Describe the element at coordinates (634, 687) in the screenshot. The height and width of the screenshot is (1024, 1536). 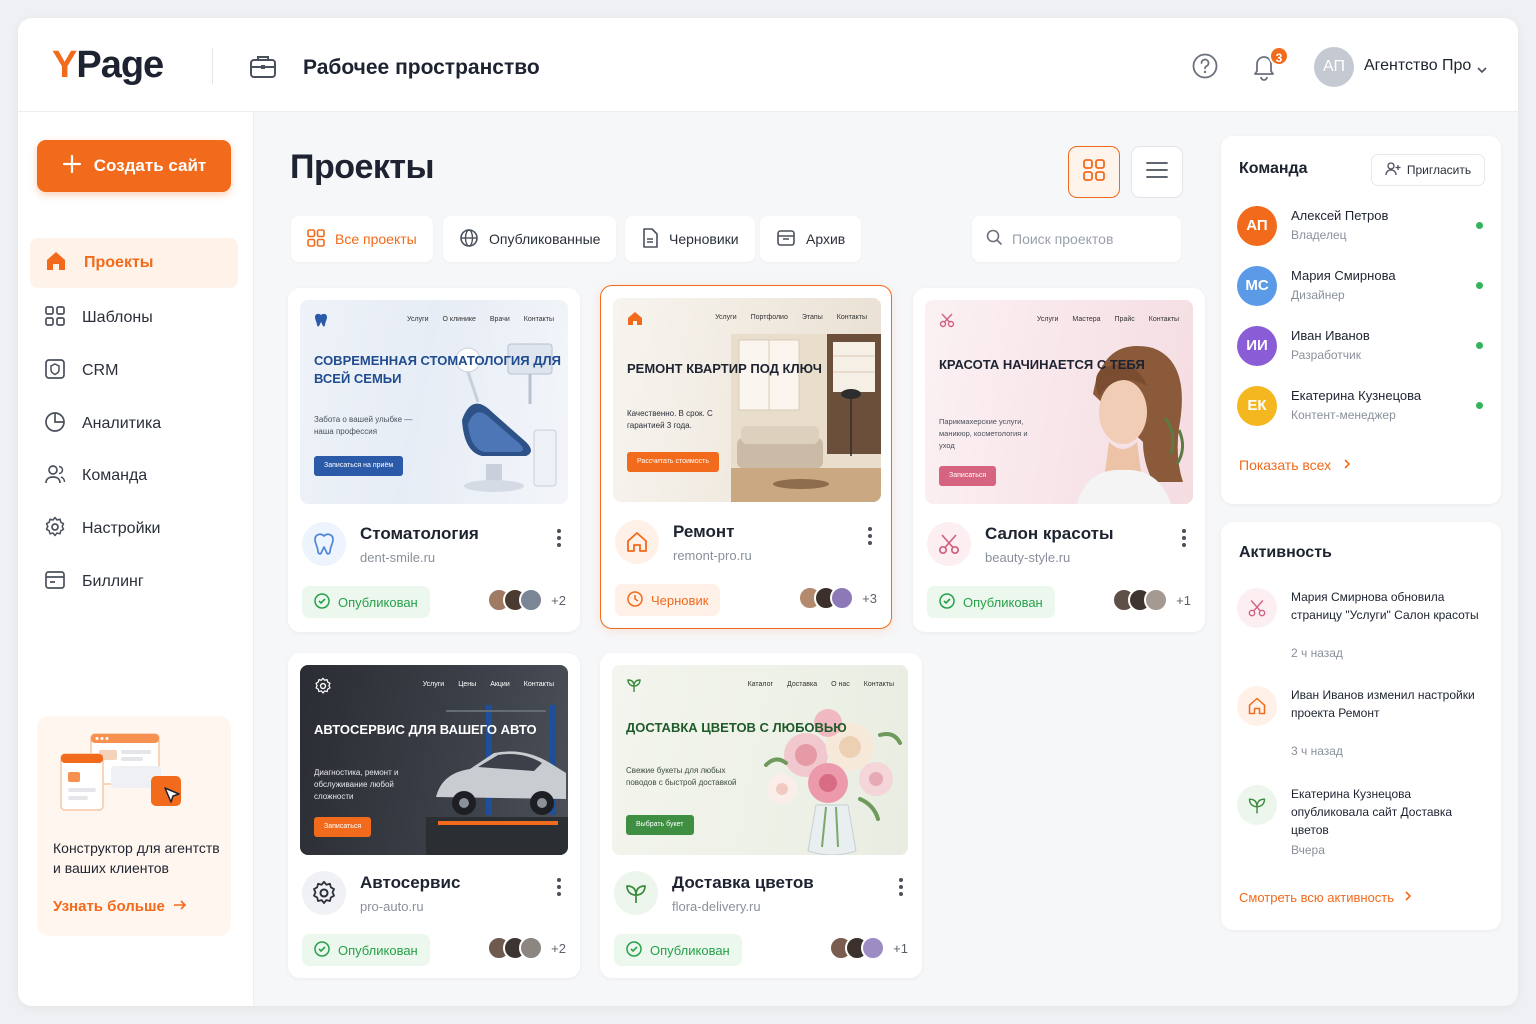
I see `leaf-icon` at that location.